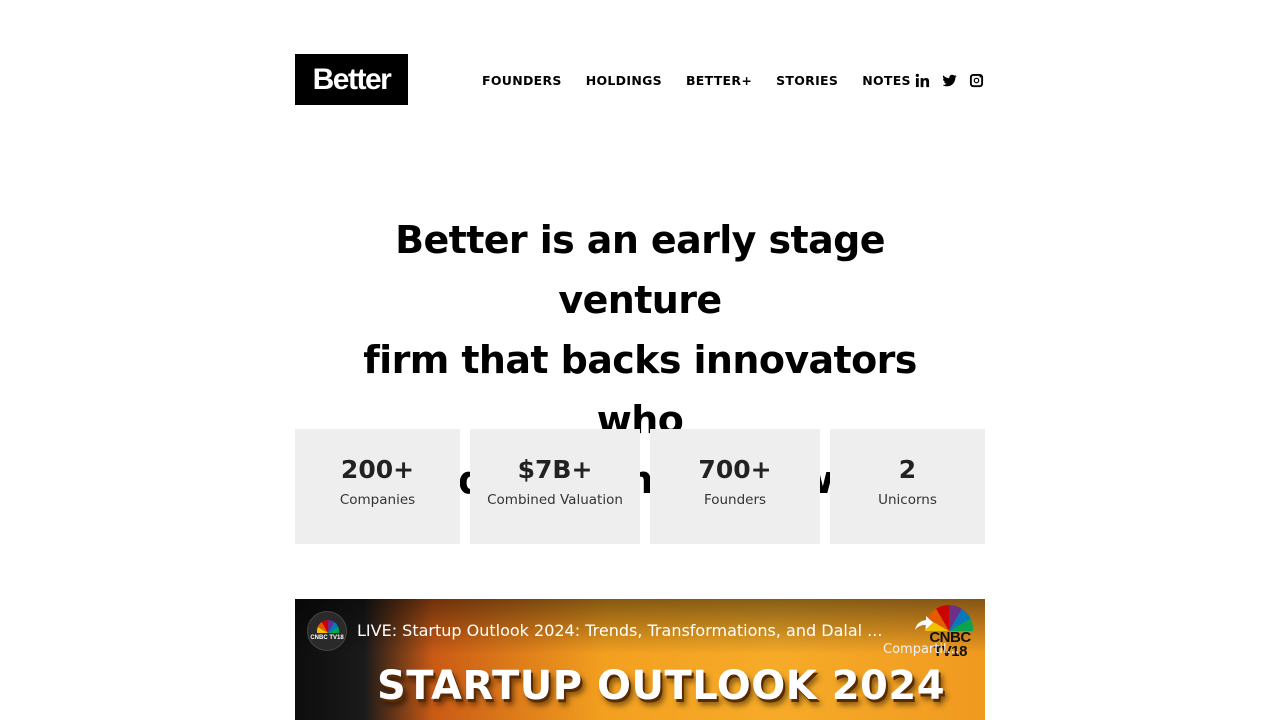 The height and width of the screenshot is (720, 1280). Describe the element at coordinates (807, 80) in the screenshot. I see `nav-stories: STORIES` at that location.